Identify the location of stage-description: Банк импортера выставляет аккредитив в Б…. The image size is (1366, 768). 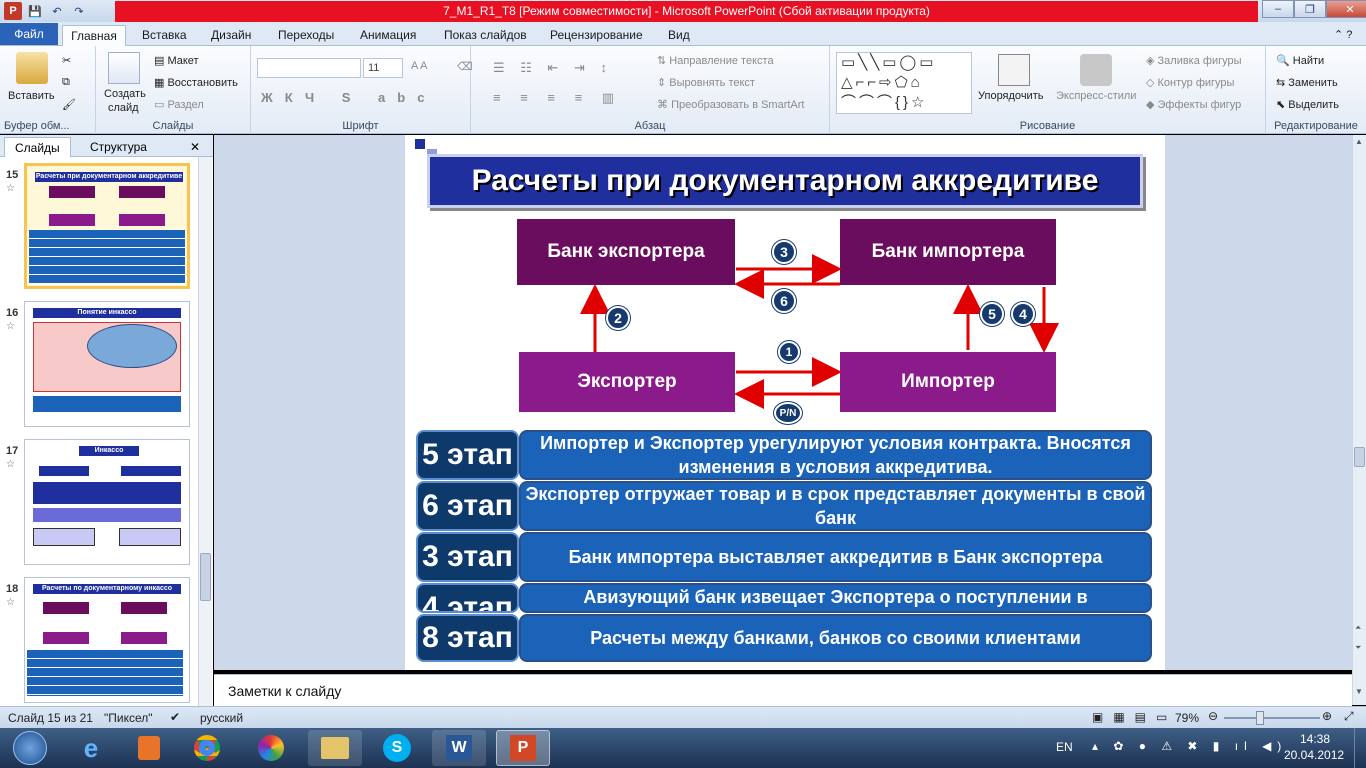
(835, 557).